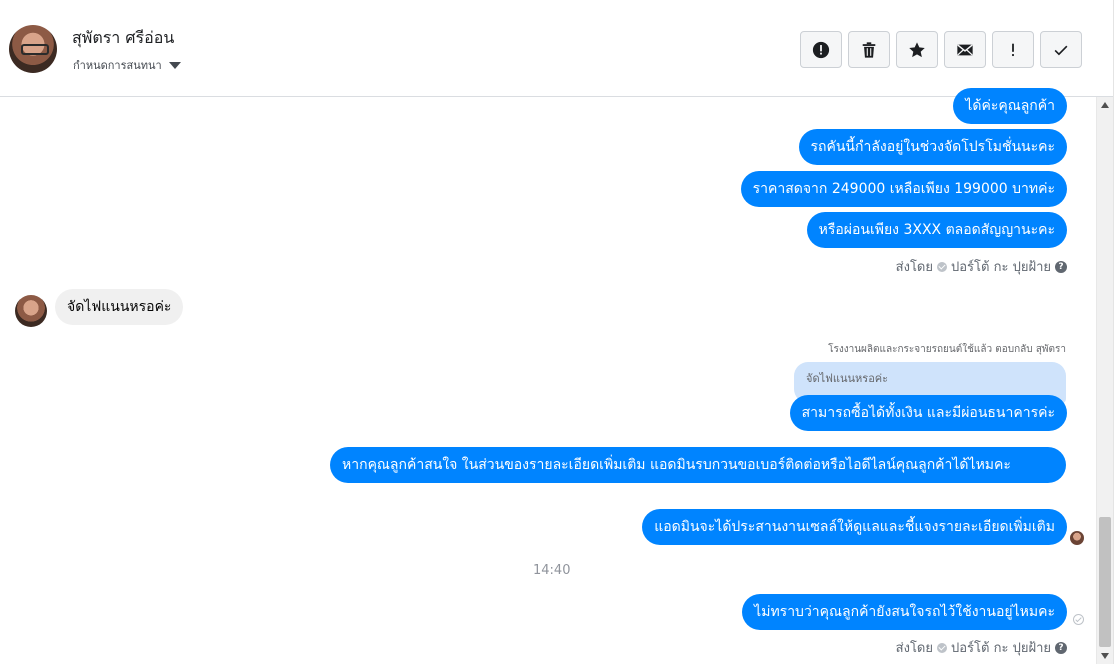  What do you see at coordinates (941, 49) in the screenshot?
I see `conversation-toolbar` at bounding box center [941, 49].